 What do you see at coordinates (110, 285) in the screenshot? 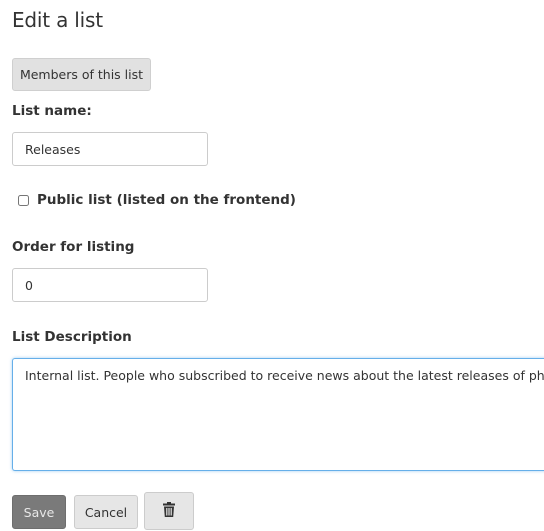
I see `order-input` at bounding box center [110, 285].